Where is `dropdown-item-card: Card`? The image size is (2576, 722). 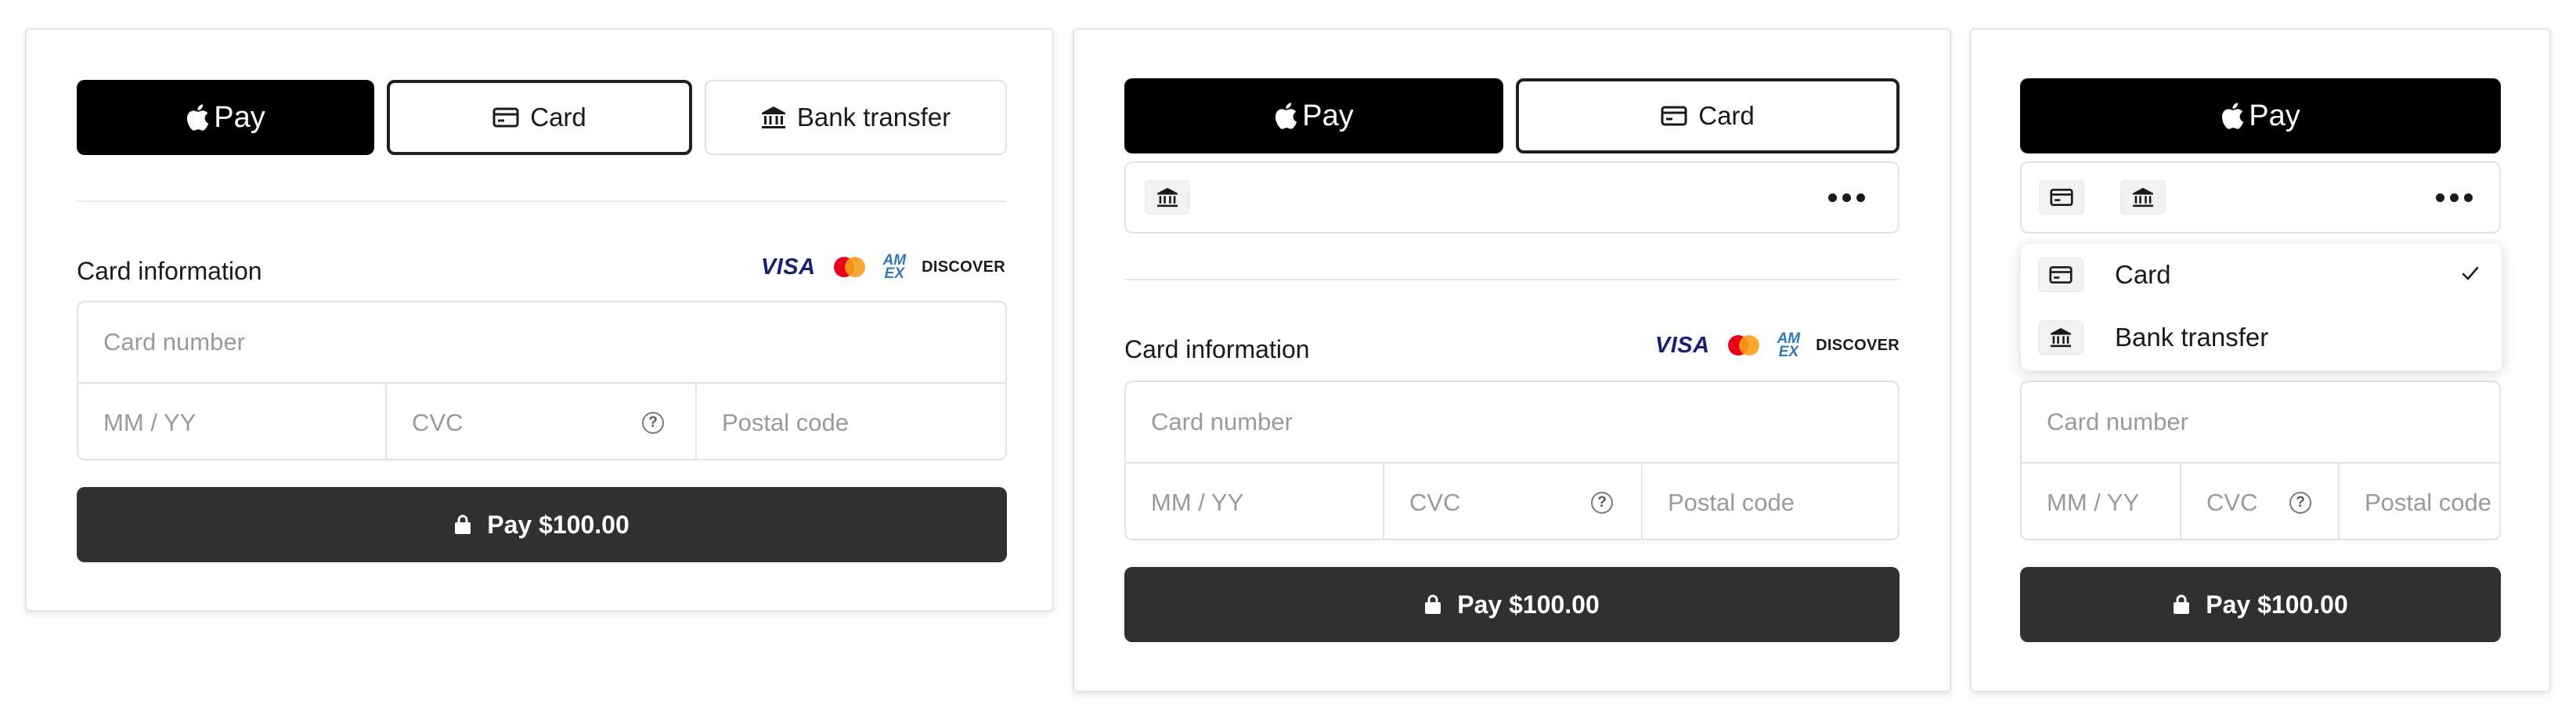
dropdown-item-card: Card is located at coordinates (2261, 275).